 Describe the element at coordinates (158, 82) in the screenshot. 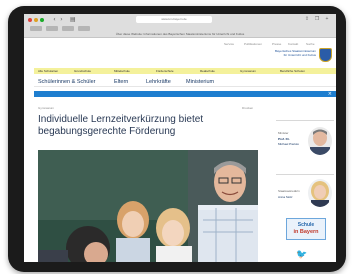

I see `main-nav-lehrkraefte: Lehrkräfte` at that location.